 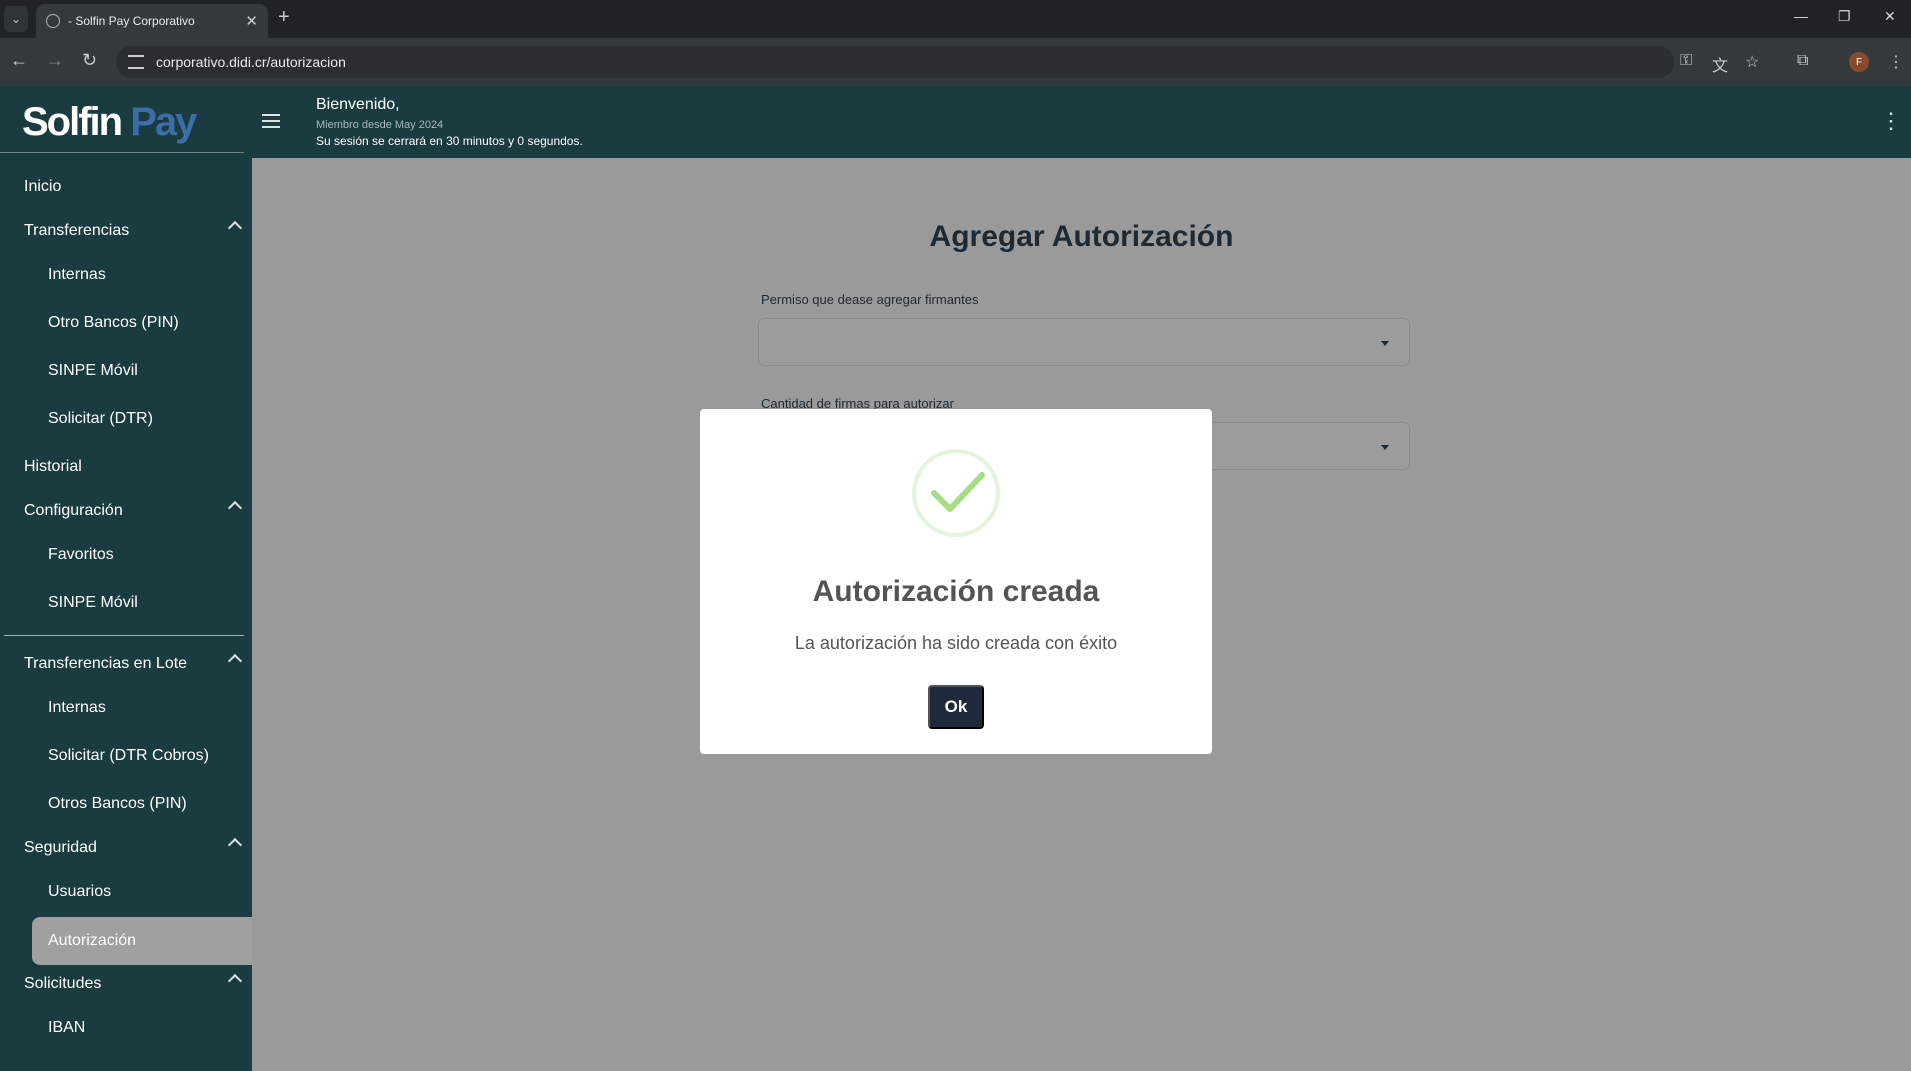 I want to click on key-icon: ⚿, so click(x=1686, y=61).